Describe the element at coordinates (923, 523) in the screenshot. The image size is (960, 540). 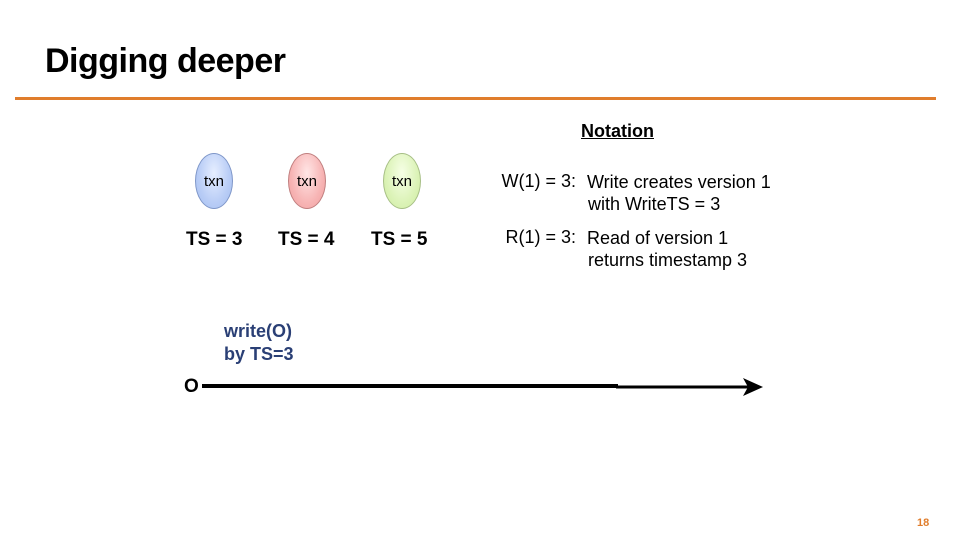
I see `page-number: 18` at that location.